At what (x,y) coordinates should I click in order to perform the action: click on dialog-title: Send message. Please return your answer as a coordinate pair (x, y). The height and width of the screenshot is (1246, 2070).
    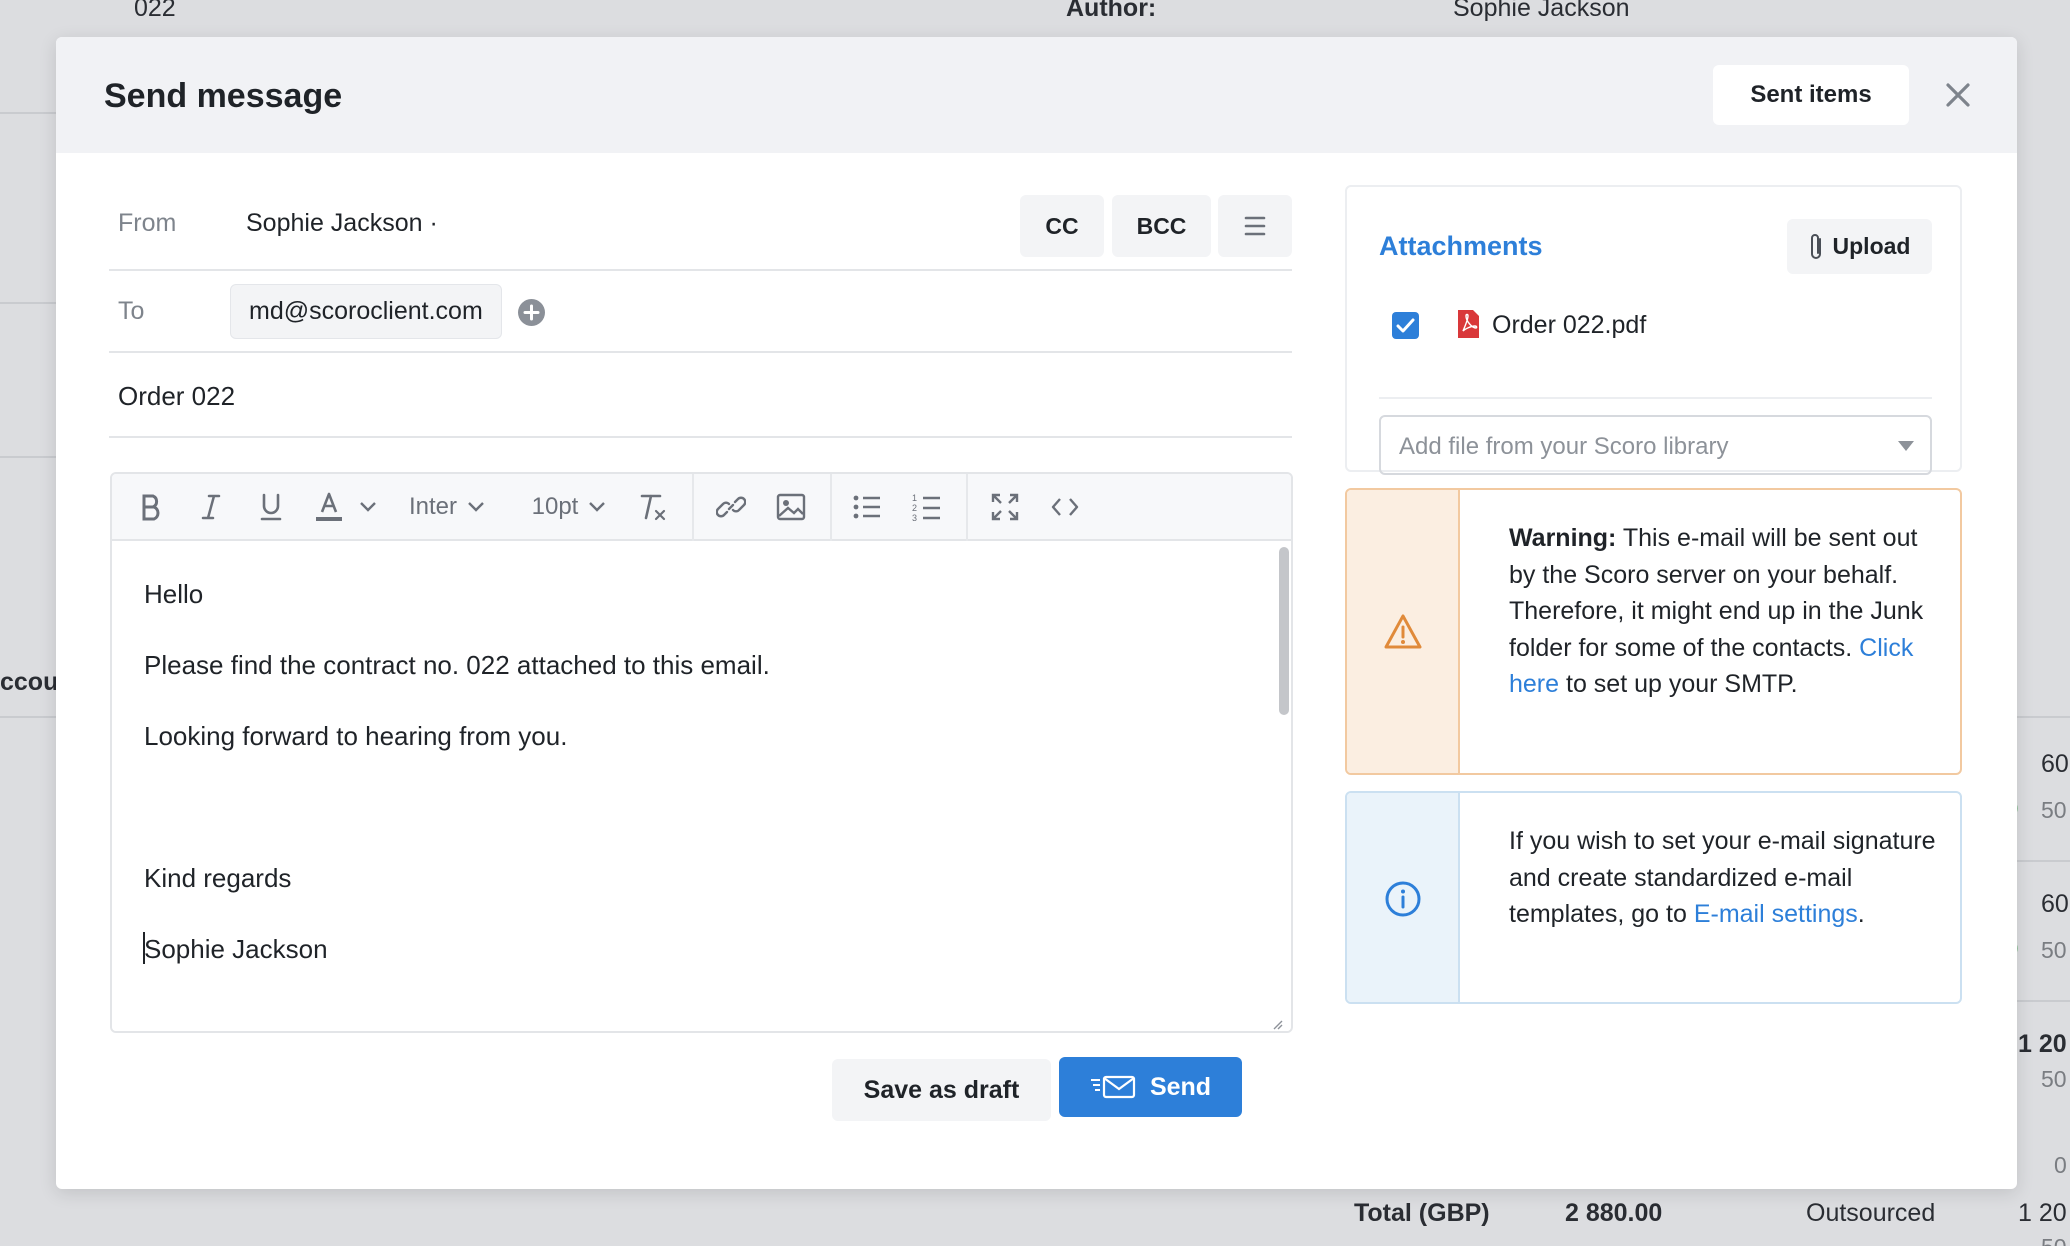
    Looking at the image, I should click on (223, 96).